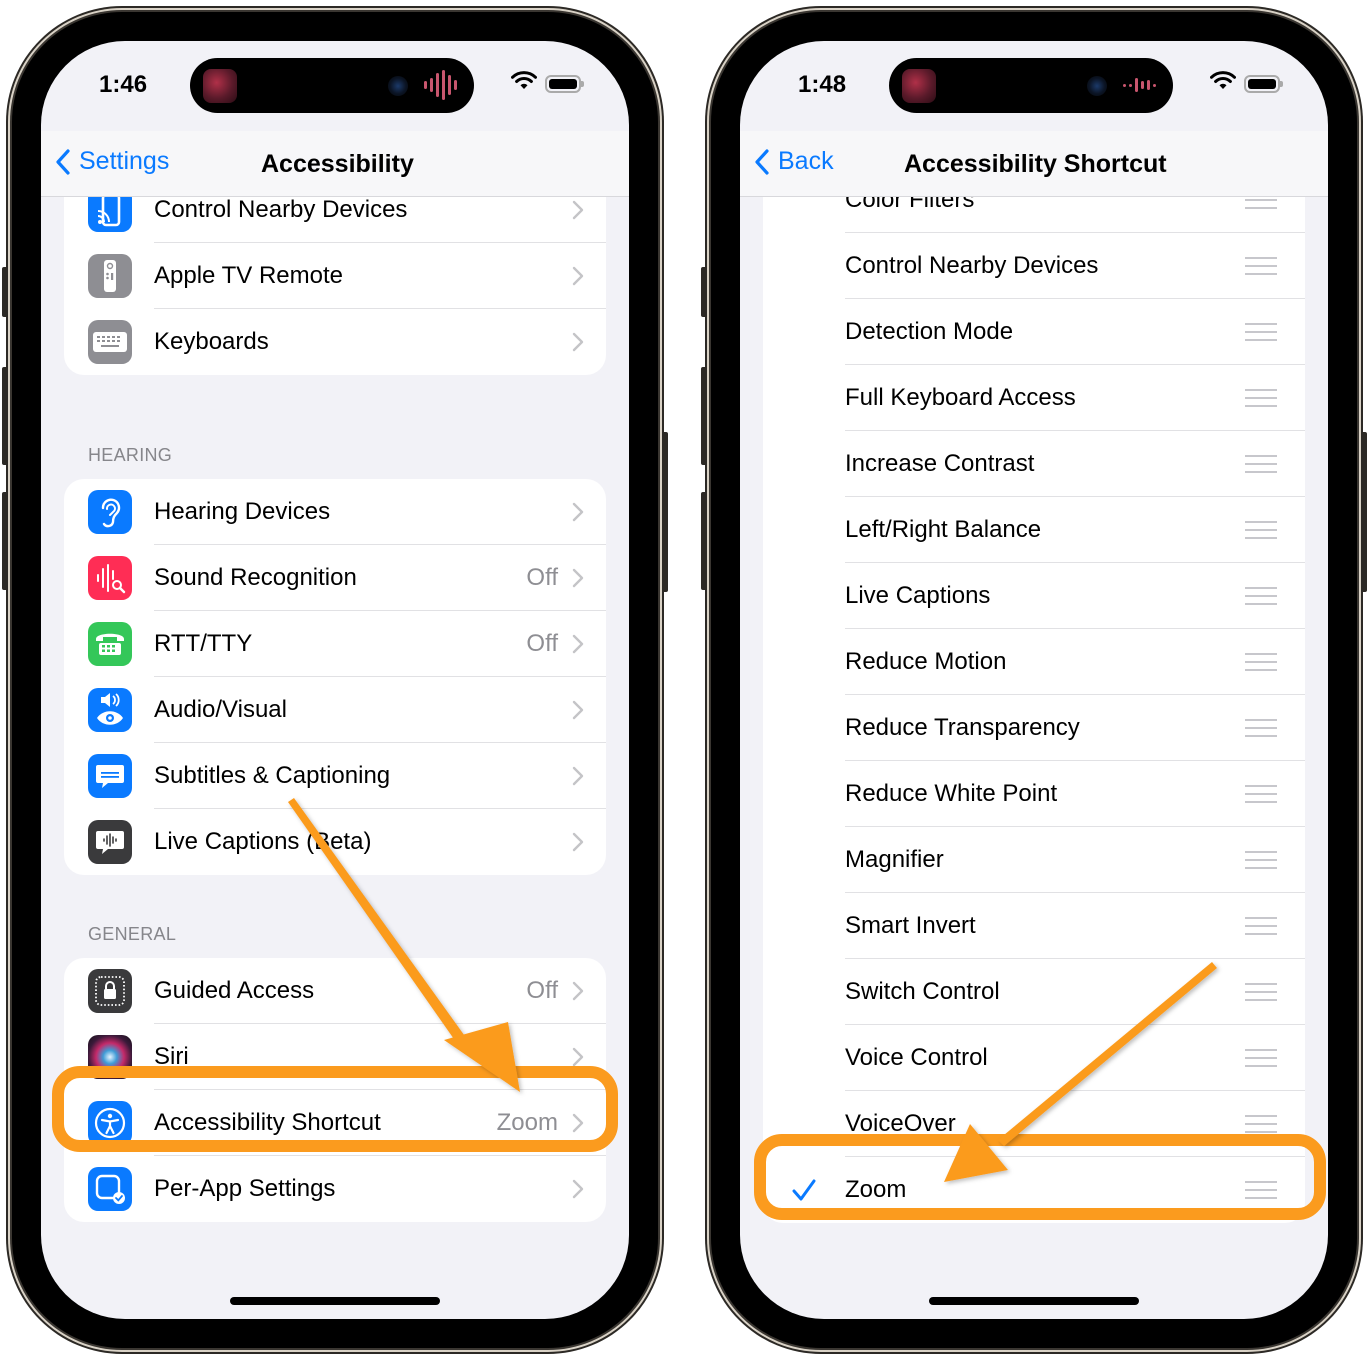  I want to click on accessibility-person-icon, so click(110, 1123).